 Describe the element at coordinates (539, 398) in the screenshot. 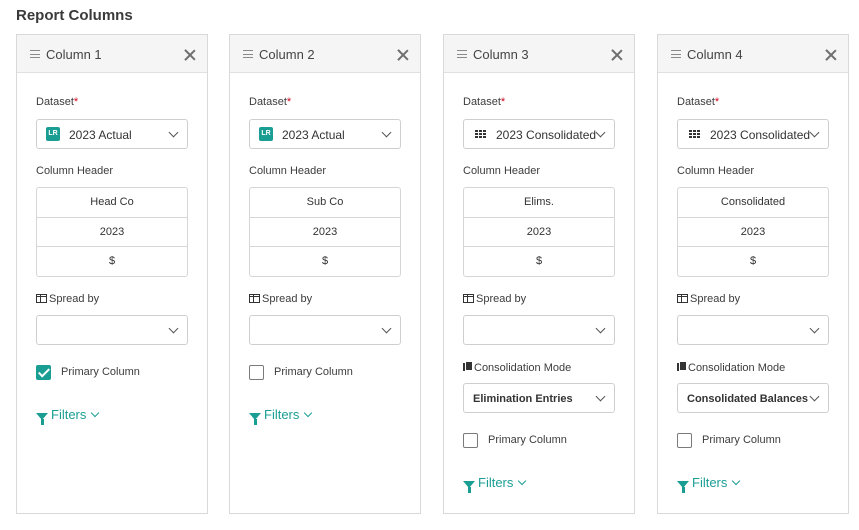

I see `consolidation-mode-select: Elimination Entries` at that location.